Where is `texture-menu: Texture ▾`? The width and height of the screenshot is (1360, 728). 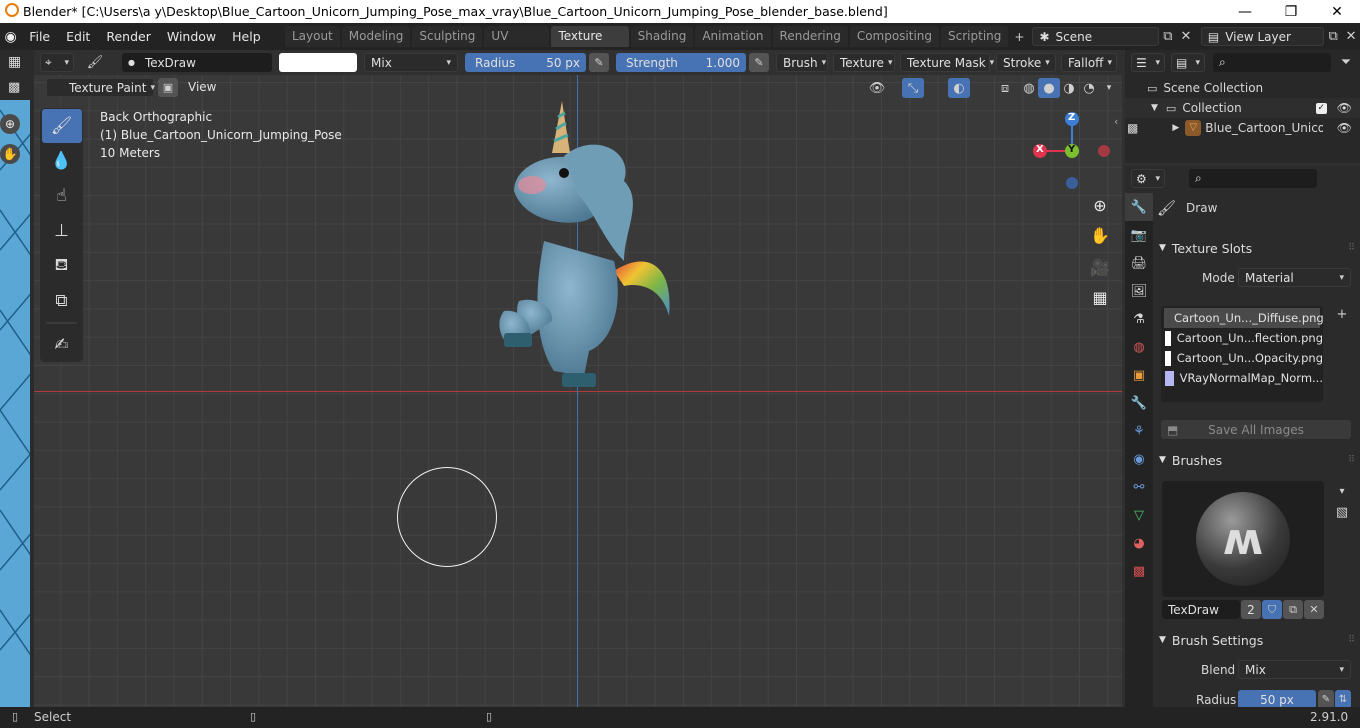
texture-menu: Texture ▾ is located at coordinates (864, 62).